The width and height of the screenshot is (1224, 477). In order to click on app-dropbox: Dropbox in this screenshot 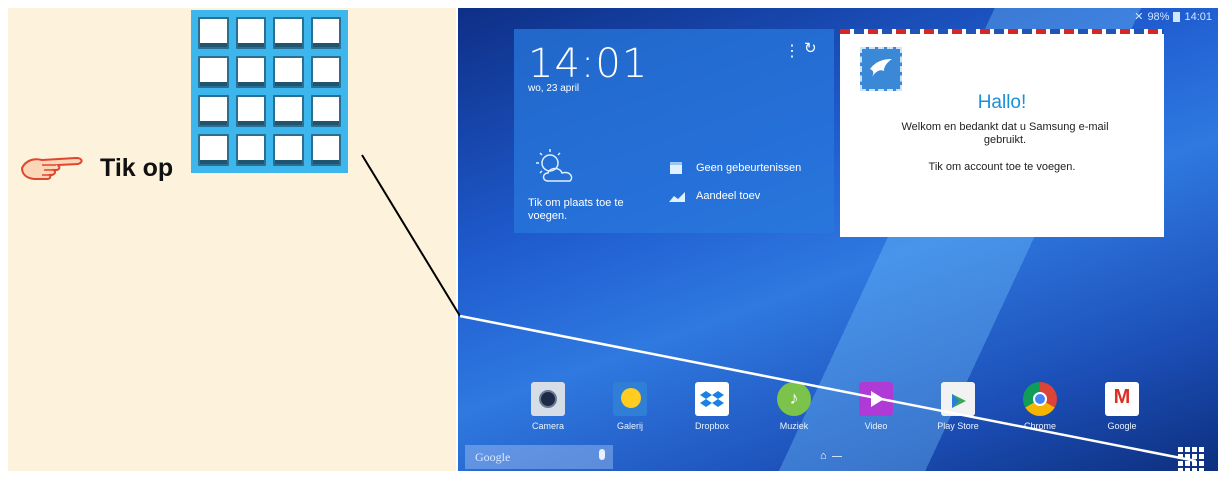, I will do `click(712, 406)`.